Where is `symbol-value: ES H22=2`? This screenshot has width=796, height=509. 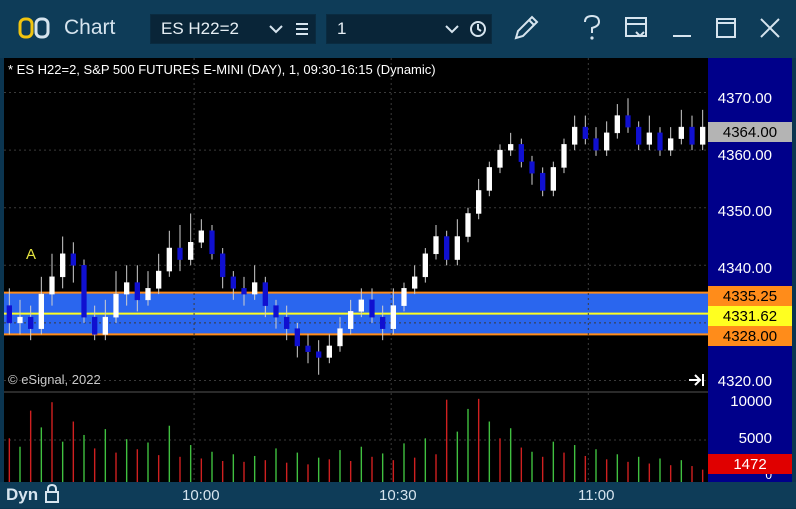 symbol-value: ES H22=2 is located at coordinates (207, 29).